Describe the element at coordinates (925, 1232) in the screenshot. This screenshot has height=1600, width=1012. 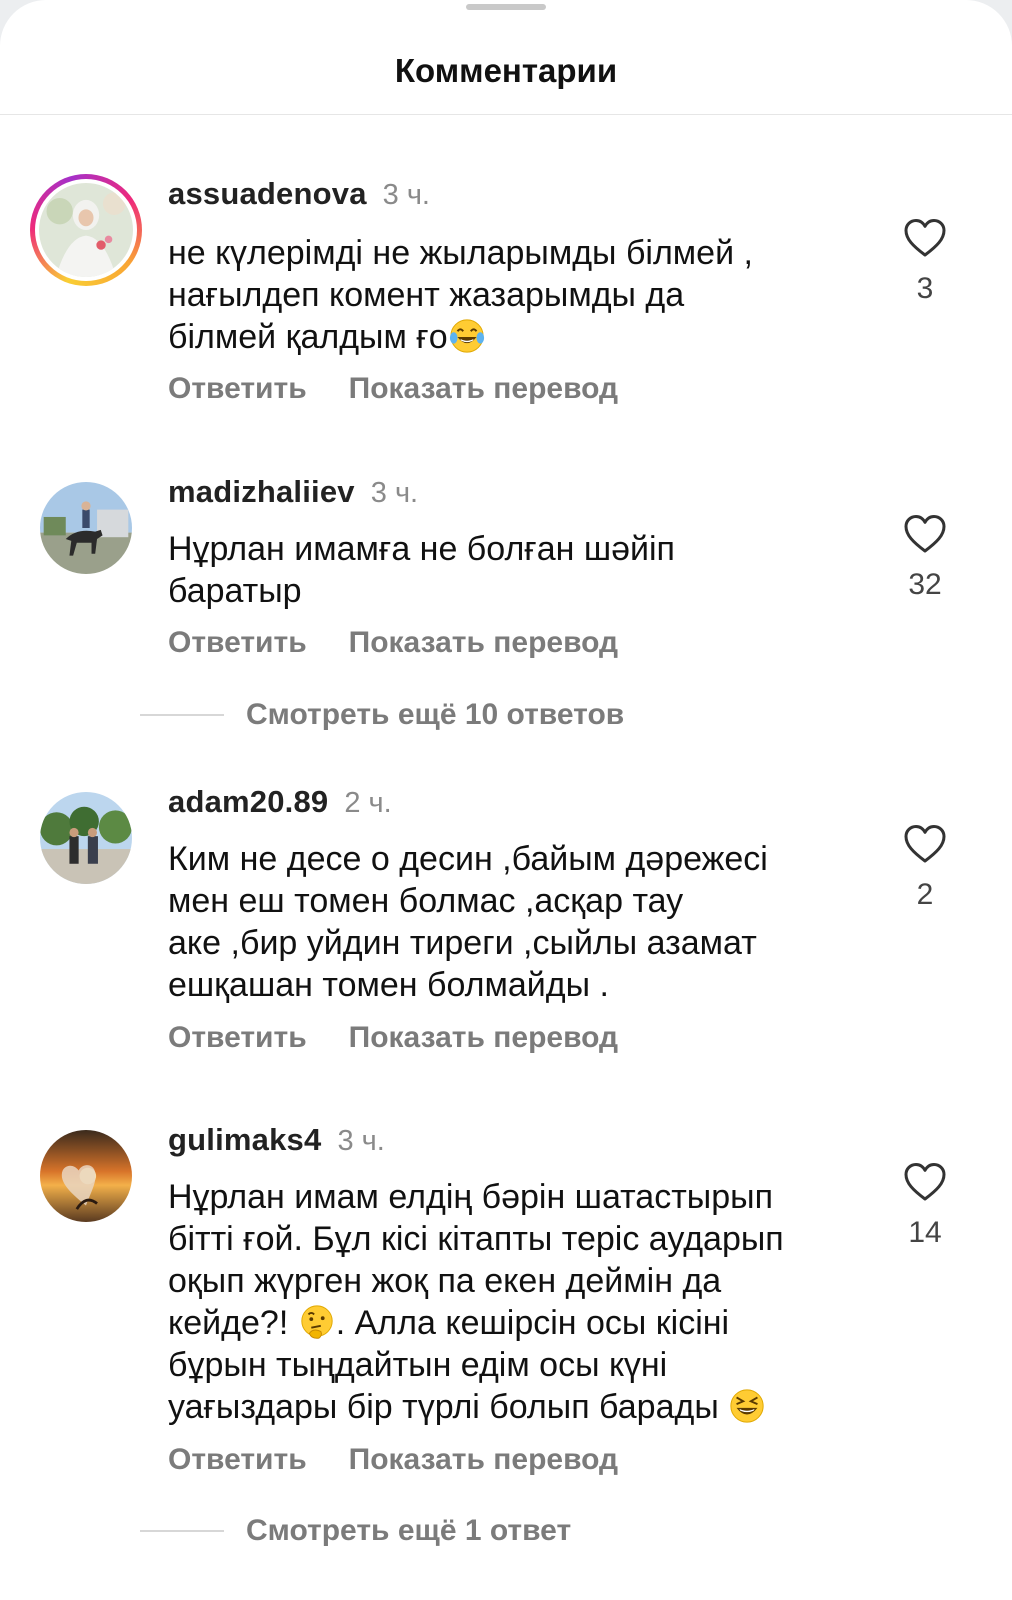
I see `like-count: 14` at that location.